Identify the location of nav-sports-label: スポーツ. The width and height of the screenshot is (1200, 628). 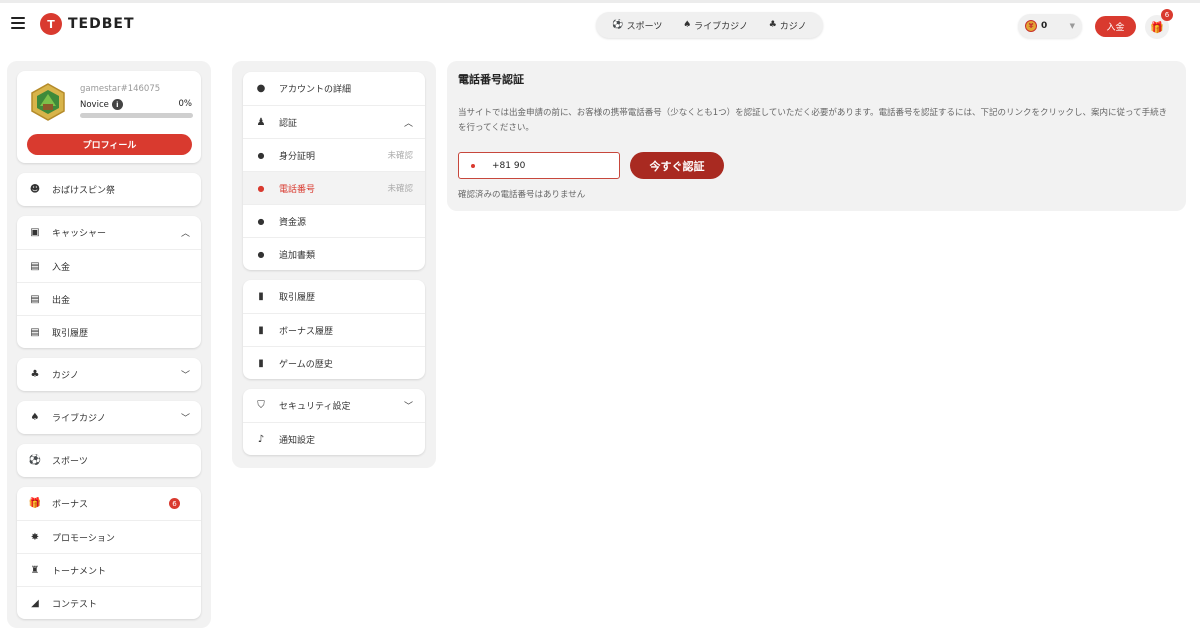
(644, 26).